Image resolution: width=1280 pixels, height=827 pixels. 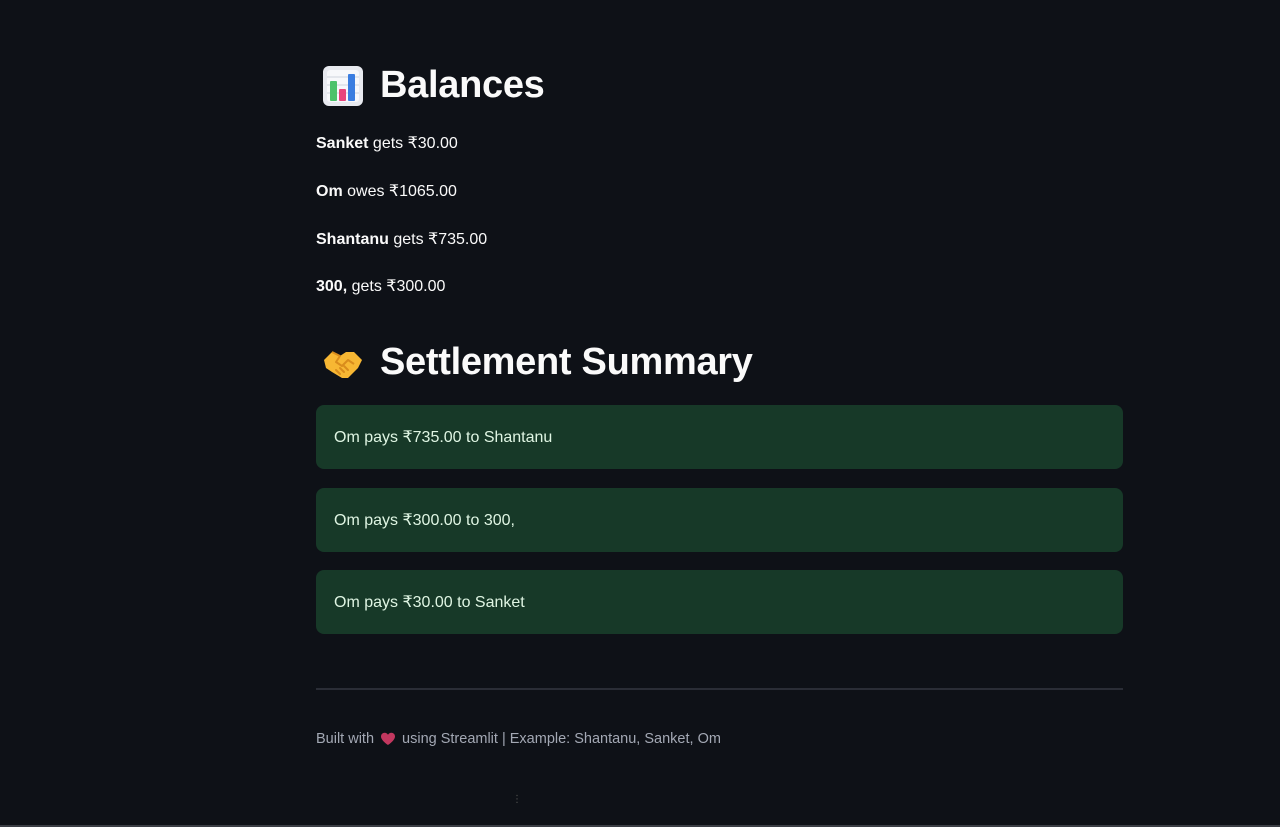 What do you see at coordinates (462, 85) in the screenshot?
I see `balances-title: Balances` at bounding box center [462, 85].